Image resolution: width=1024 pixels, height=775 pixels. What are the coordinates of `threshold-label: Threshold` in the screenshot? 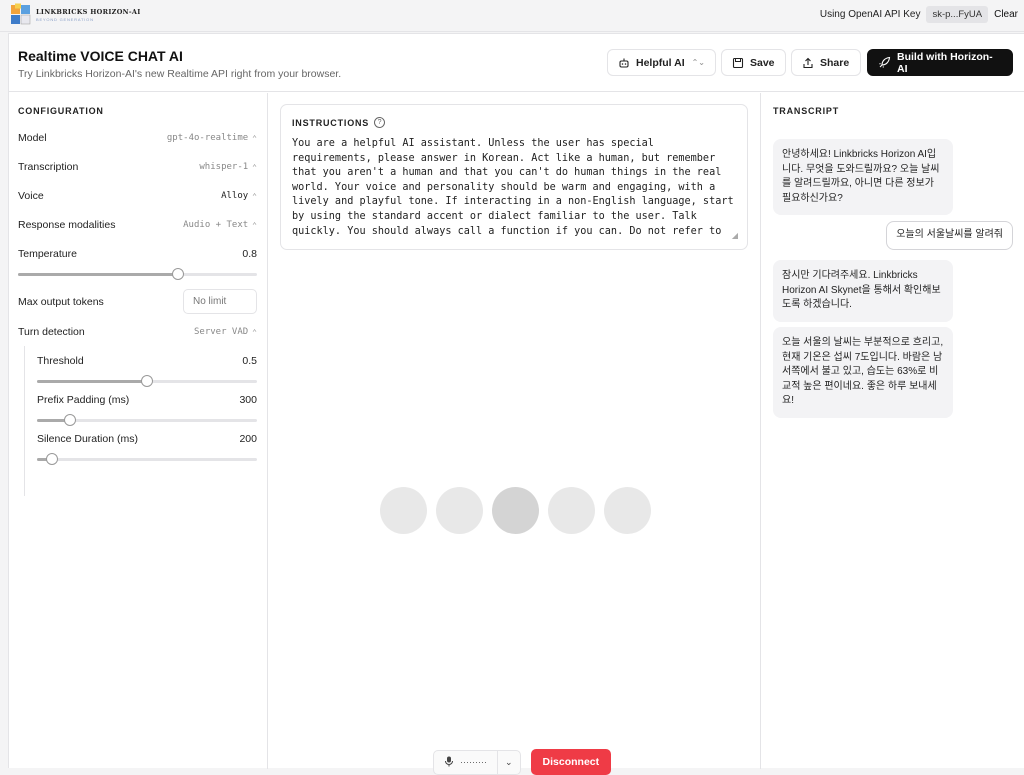 It's located at (60, 361).